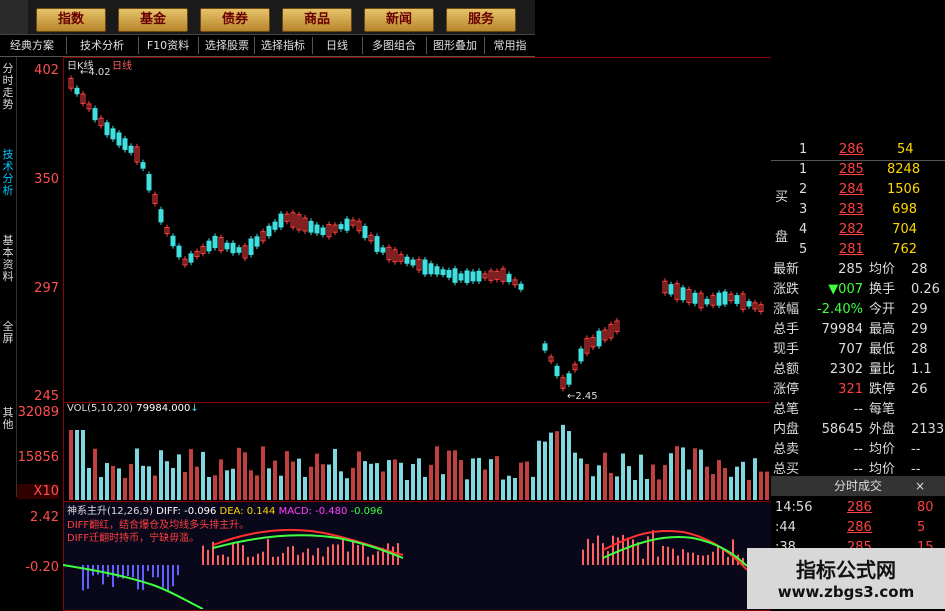 This screenshot has height=611, width=945. I want to click on quote-label: 总额, so click(786, 369).